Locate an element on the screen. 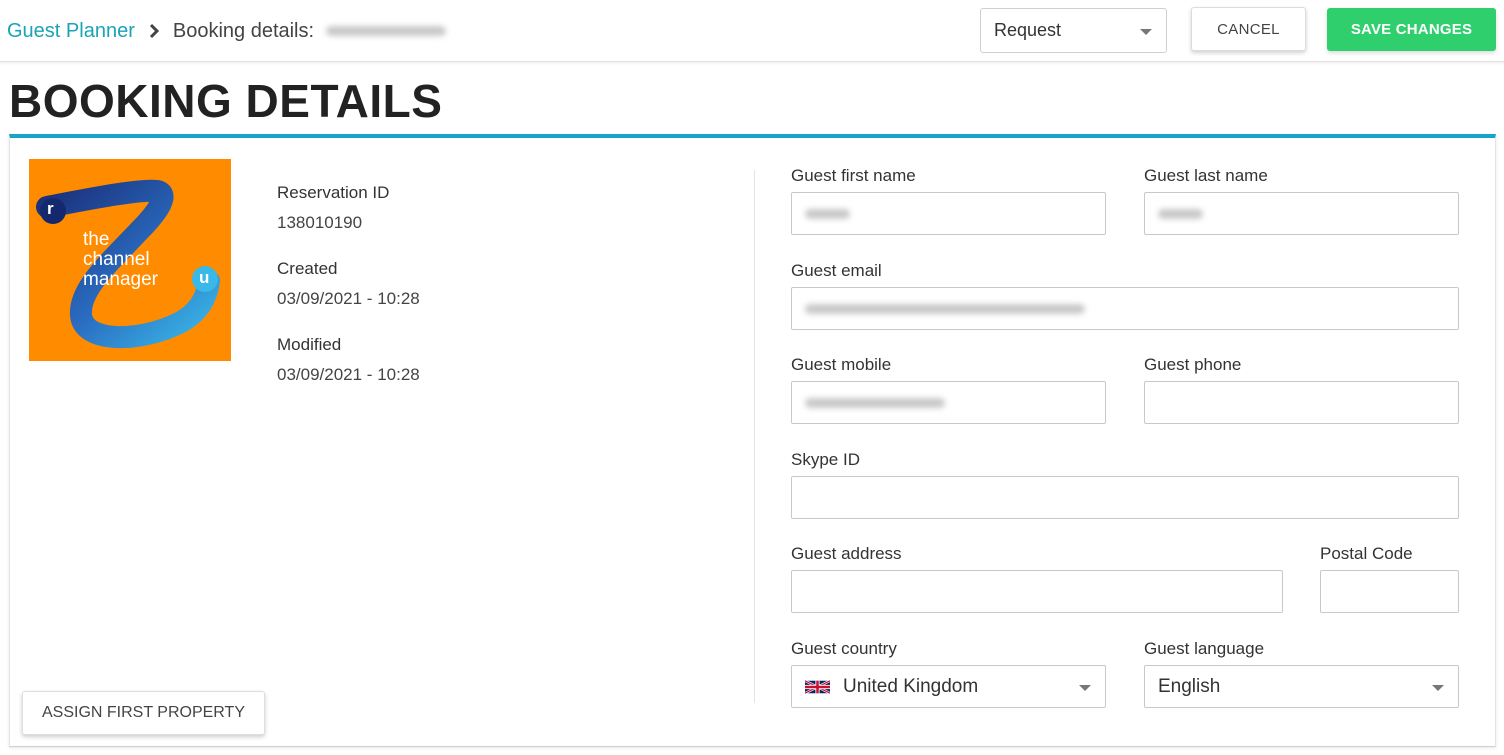 The height and width of the screenshot is (755, 1504). breadcrumb: Guest Planner Booking details: is located at coordinates (227, 31).